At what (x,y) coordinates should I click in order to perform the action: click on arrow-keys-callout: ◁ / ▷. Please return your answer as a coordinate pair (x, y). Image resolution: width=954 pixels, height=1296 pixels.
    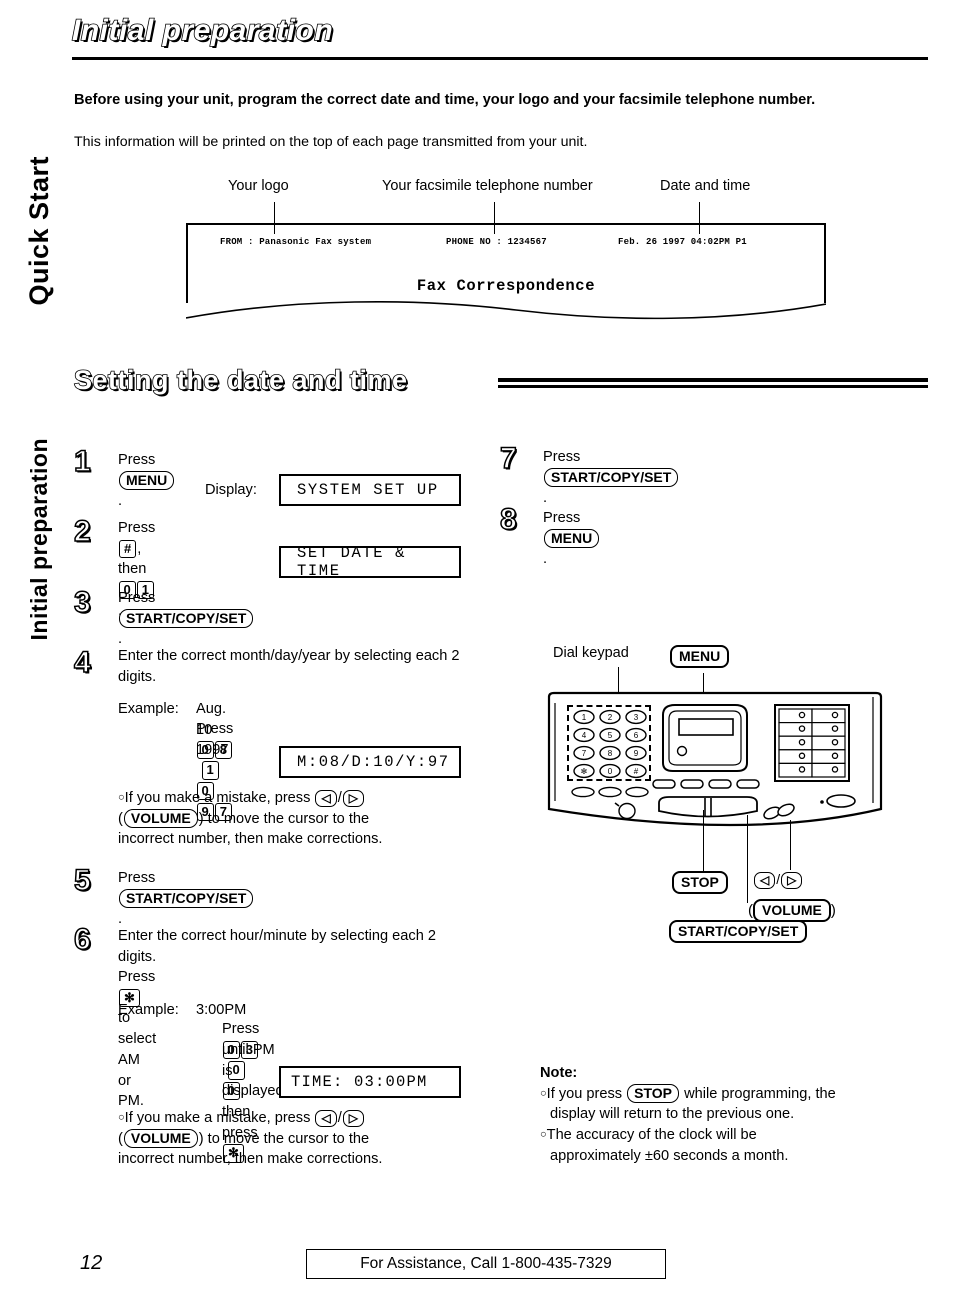
    Looking at the image, I should click on (778, 880).